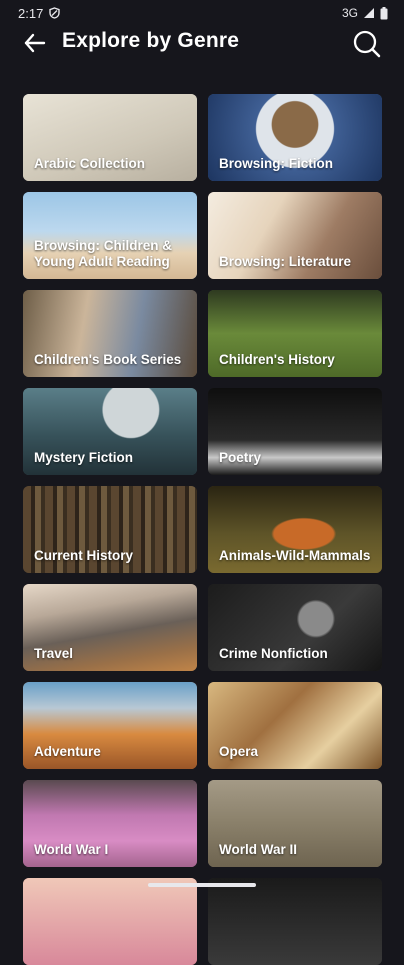 The image size is (404, 965). What do you see at coordinates (90, 163) in the screenshot?
I see `genre-label: Arabic Collection` at bounding box center [90, 163].